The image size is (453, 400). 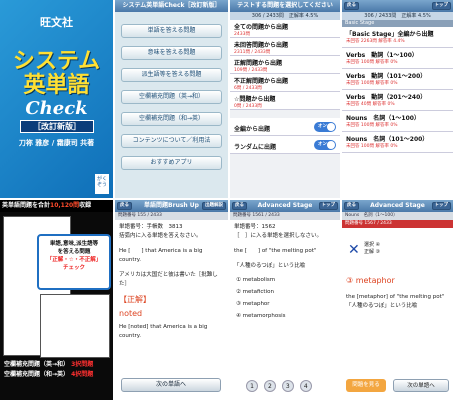 What do you see at coordinates (56, 73) in the screenshot?
I see `title: システム 英単語` at bounding box center [56, 73].